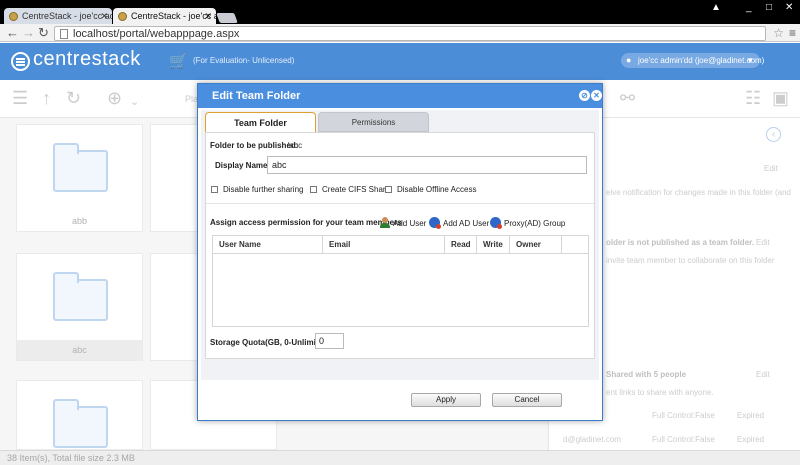 This screenshot has width=800, height=465. I want to click on apply-button: Apply, so click(446, 400).